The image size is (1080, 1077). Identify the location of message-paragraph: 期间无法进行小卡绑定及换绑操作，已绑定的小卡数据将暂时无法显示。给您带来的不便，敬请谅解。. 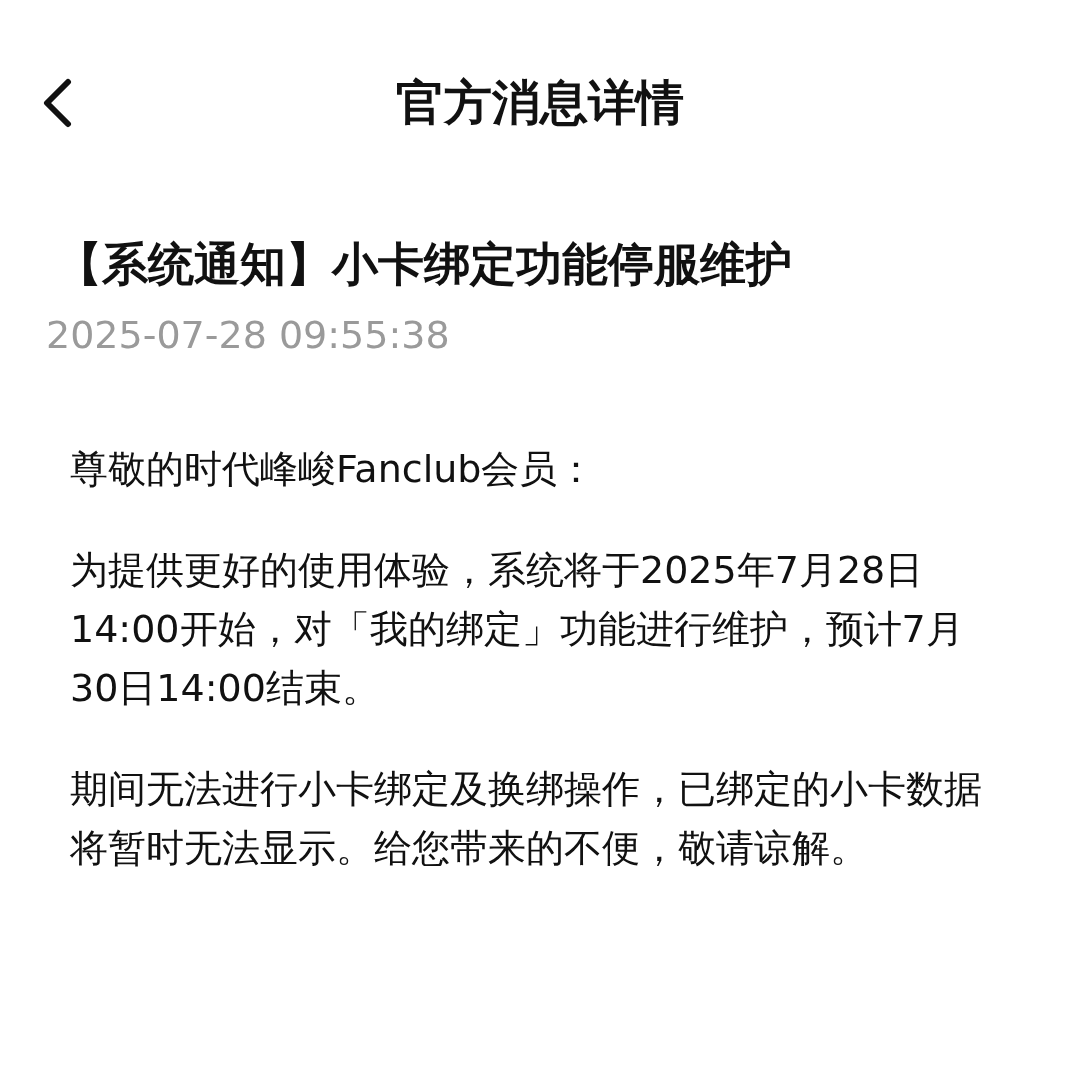
(526, 819).